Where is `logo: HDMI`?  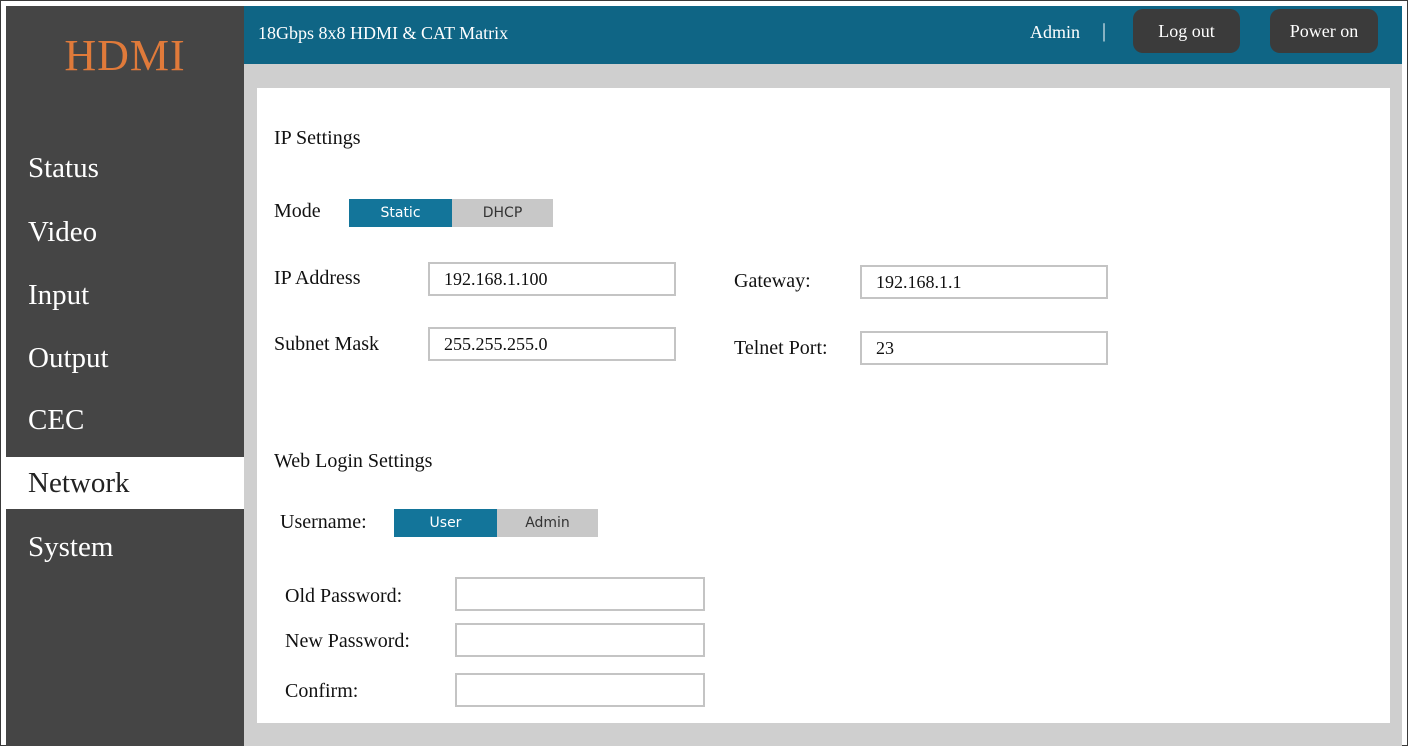
logo: HDMI is located at coordinates (125, 55).